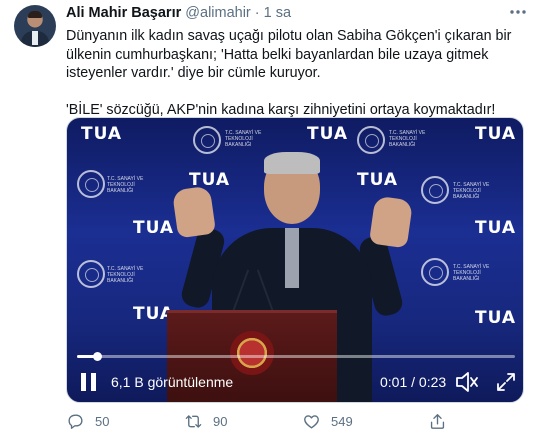 The image size is (533, 439). What do you see at coordinates (75, 421) in the screenshot?
I see `reply-icon` at bounding box center [75, 421].